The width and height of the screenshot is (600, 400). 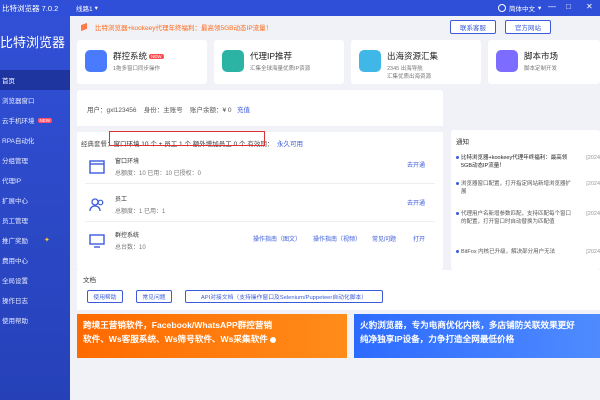 What do you see at coordinates (15, 221) in the screenshot?
I see `sidebar-item-label: 员工管理` at bounding box center [15, 221].